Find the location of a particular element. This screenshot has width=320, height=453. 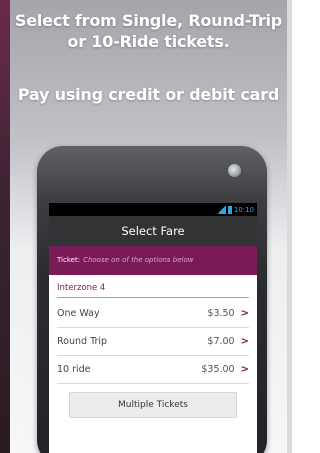

promo-headline-line1: Select from Single, Round-Trip is located at coordinates (148, 20).